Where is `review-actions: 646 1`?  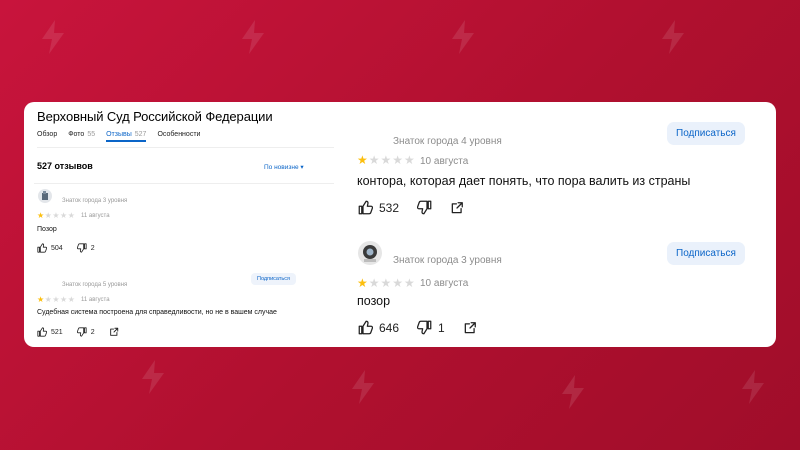
review-actions: 646 1 is located at coordinates (417, 327).